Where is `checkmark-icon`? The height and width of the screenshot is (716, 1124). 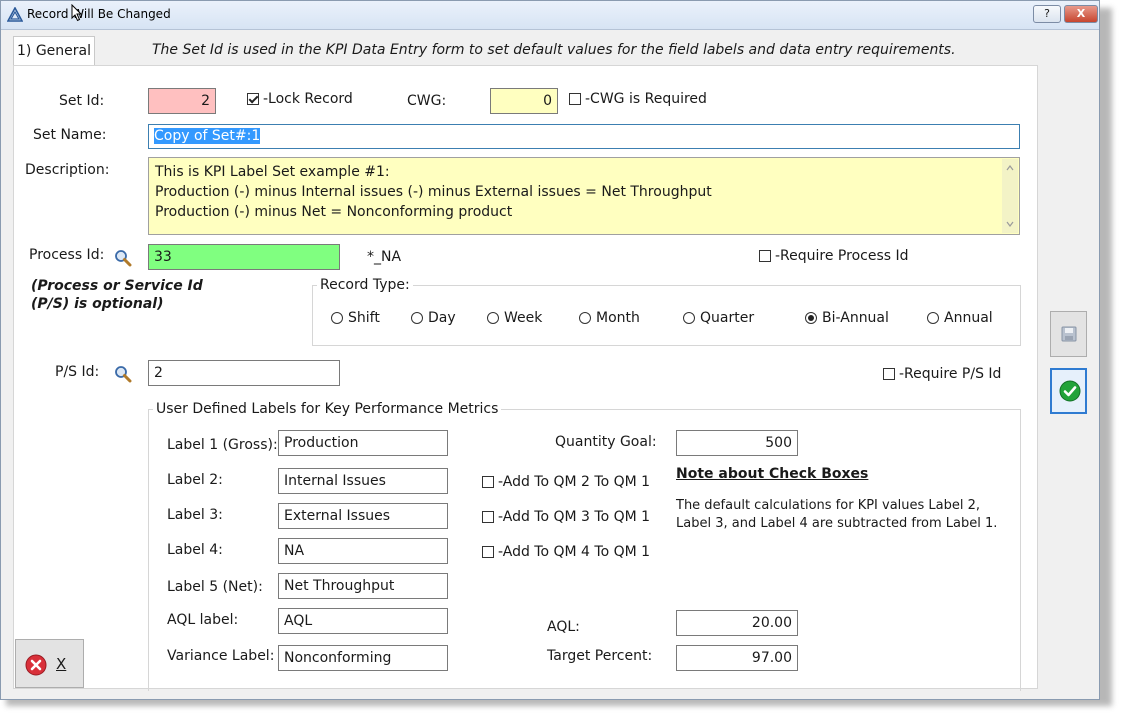
checkmark-icon is located at coordinates (1070, 391).